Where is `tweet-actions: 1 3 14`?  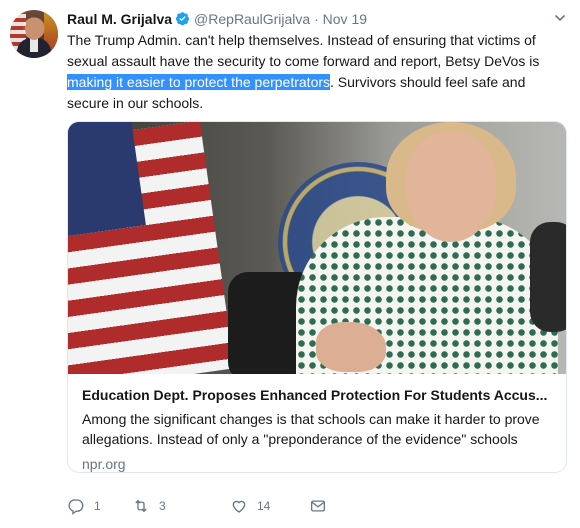 tweet-actions: 1 3 14 is located at coordinates (277, 506).